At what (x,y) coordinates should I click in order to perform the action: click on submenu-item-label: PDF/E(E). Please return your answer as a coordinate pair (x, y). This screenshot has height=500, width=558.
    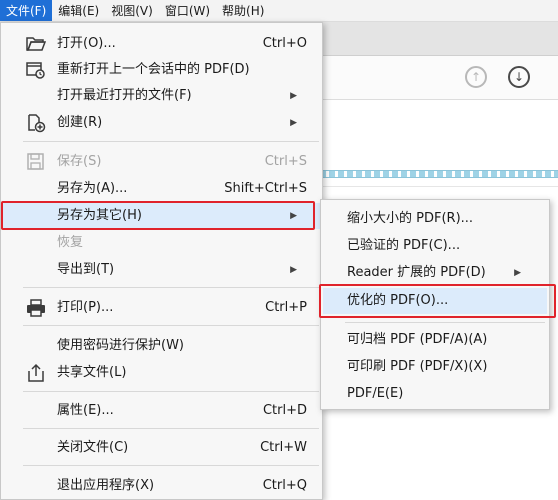
    Looking at the image, I should click on (375, 393).